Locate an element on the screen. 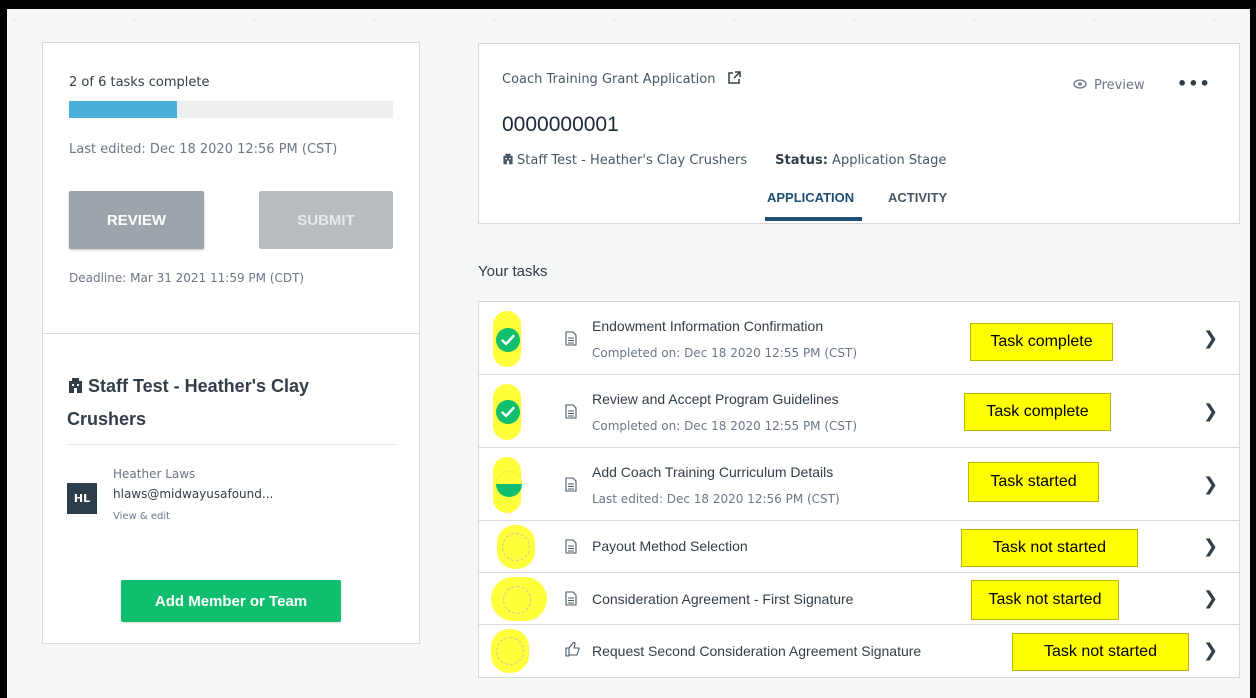  deadline-text: Deadline: Mar 31 2021 11:59 PM (CDT) is located at coordinates (187, 278).